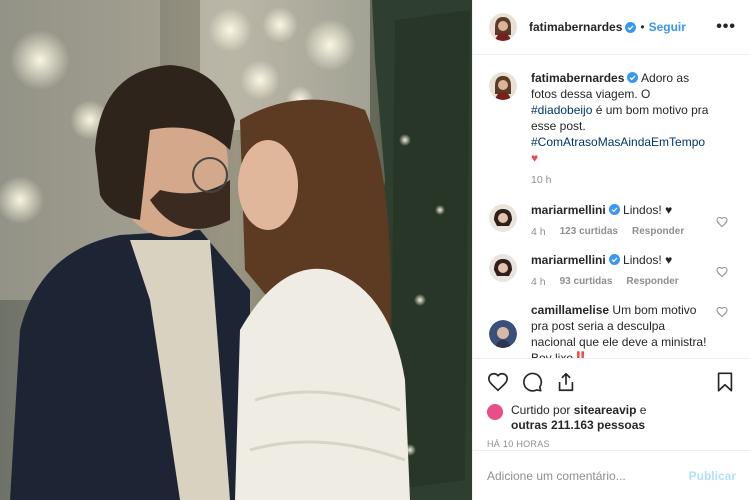  Describe the element at coordinates (588, 475) in the screenshot. I see `comment-input` at that location.